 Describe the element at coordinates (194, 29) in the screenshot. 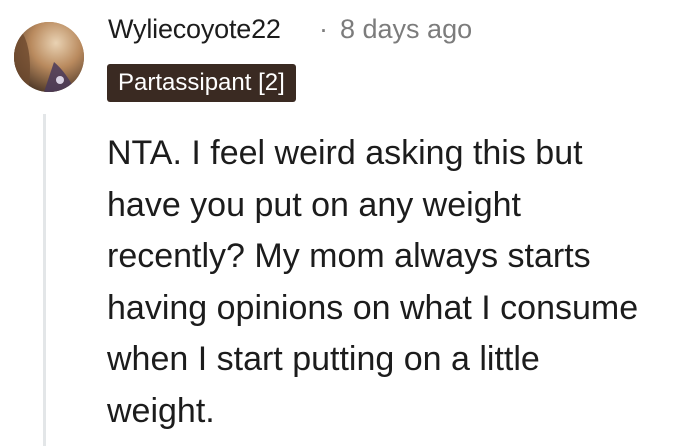

I see `comment-author: Wyliecoyote22` at that location.